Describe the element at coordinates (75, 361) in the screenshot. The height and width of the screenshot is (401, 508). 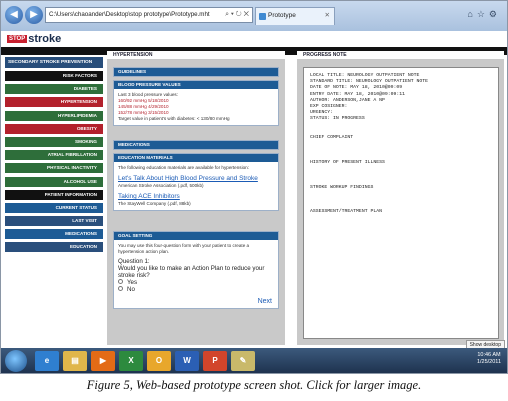
I see `explorer-folder-icon: ▤` at that location.